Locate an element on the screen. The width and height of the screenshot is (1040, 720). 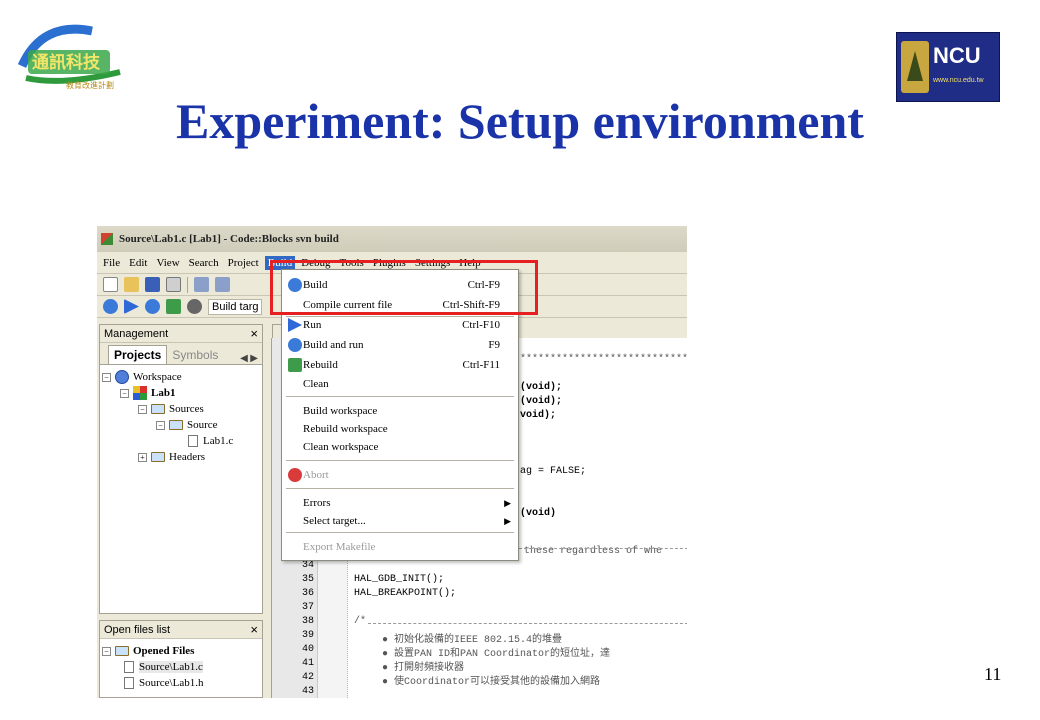
build-and-run-icon is located at coordinates (152, 306).